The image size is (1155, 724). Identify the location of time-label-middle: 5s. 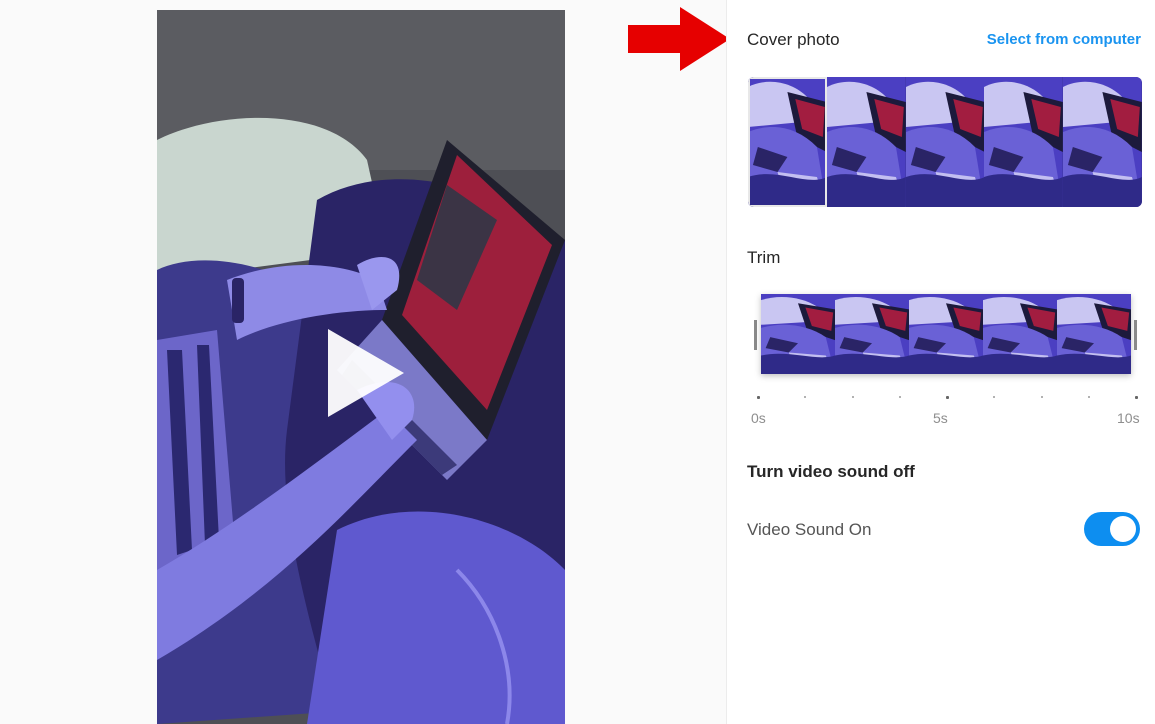
(940, 418).